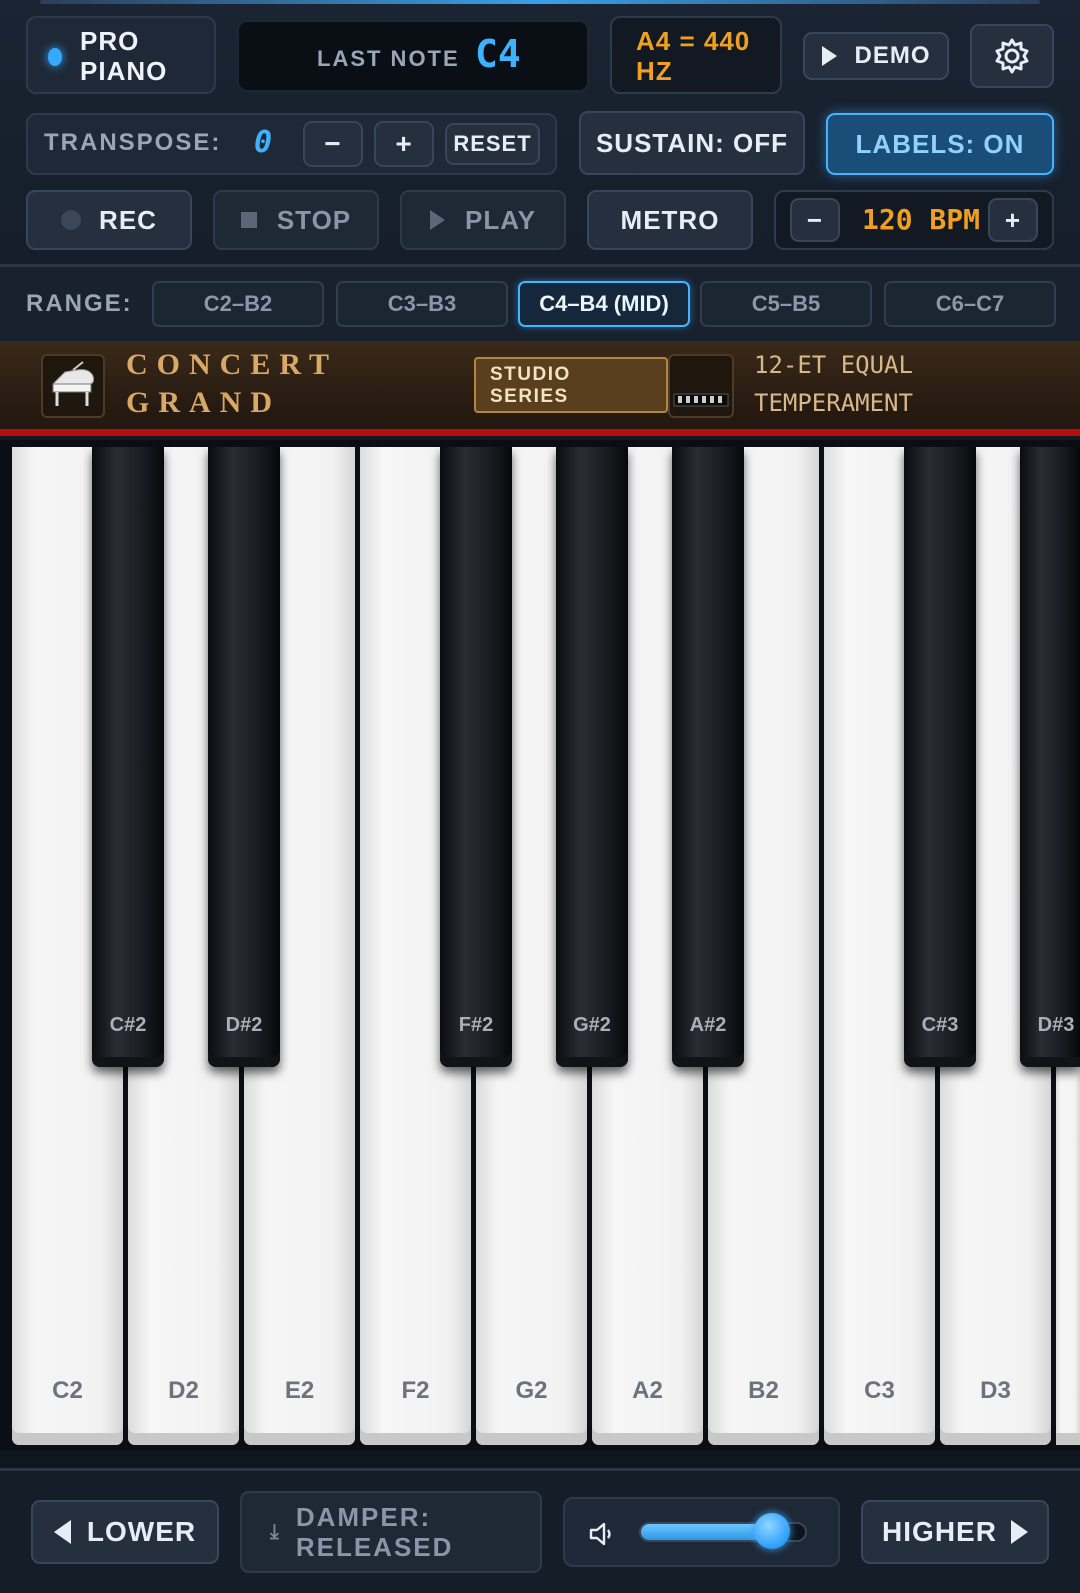 The image size is (1080, 1593). What do you see at coordinates (1056, 1025) in the screenshot?
I see `key-label: D#3` at bounding box center [1056, 1025].